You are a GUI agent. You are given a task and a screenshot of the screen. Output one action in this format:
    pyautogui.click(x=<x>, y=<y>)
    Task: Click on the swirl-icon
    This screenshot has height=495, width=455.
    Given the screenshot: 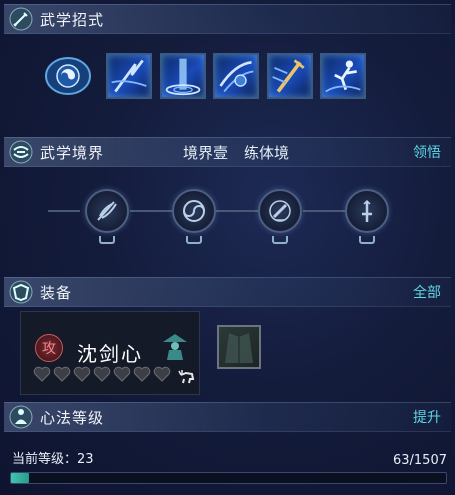 What is the action you would take?
    pyautogui.click(x=21, y=152)
    